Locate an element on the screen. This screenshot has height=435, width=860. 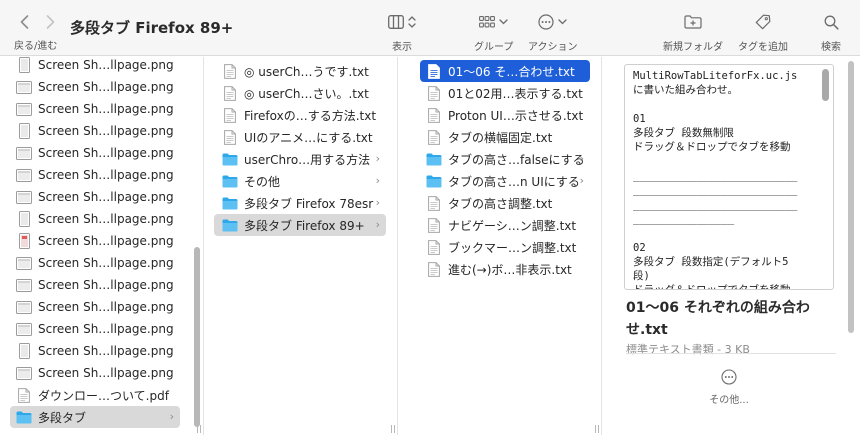
chevron-right-icon is located at coordinates (50, 22).